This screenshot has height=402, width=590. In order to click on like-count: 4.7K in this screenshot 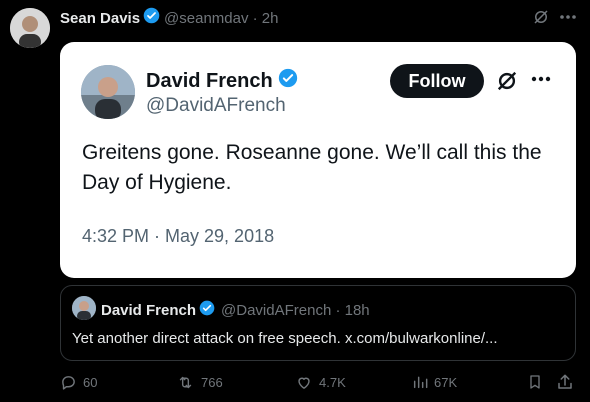, I will do `click(332, 382)`.